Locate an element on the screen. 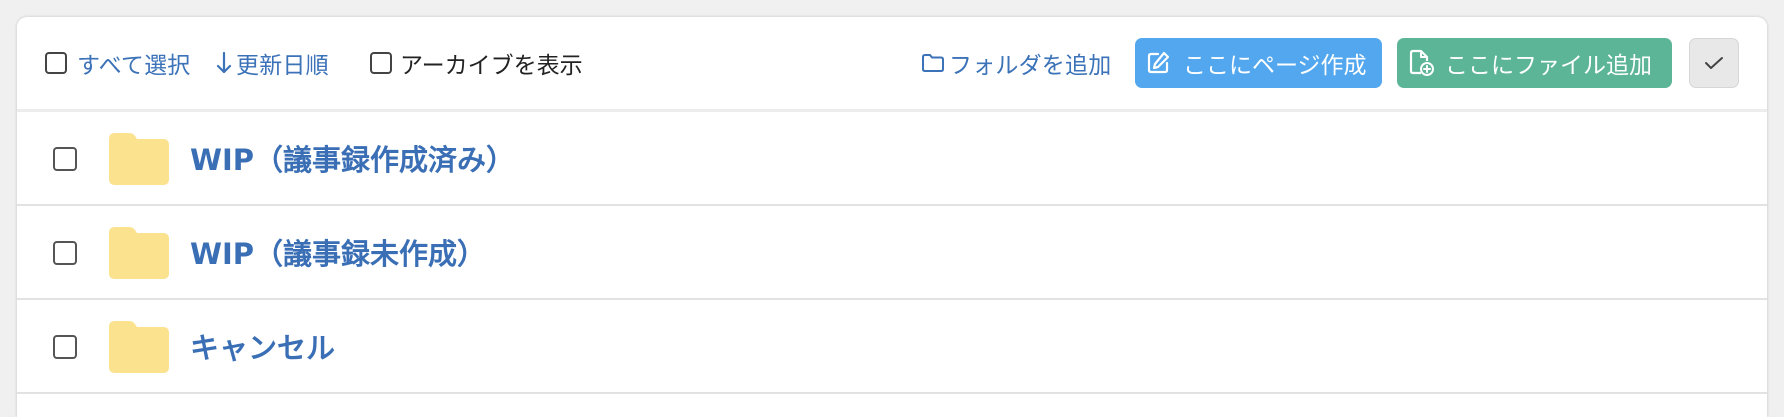 Image resolution: width=1784 pixels, height=417 pixels. sort-control: 更新日順 is located at coordinates (272, 63).